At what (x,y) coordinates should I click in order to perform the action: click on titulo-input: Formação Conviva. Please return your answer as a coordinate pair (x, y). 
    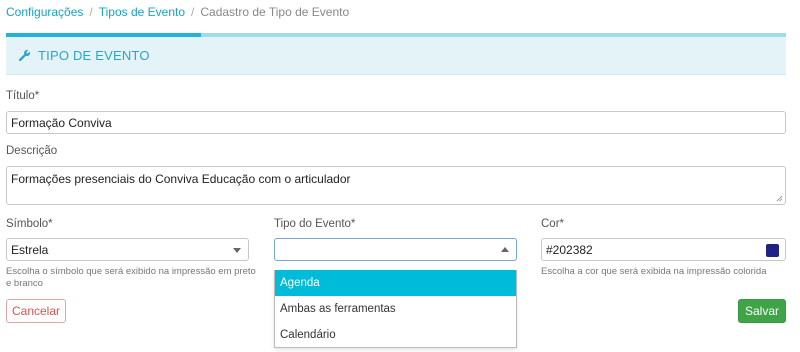
    Looking at the image, I should click on (396, 122).